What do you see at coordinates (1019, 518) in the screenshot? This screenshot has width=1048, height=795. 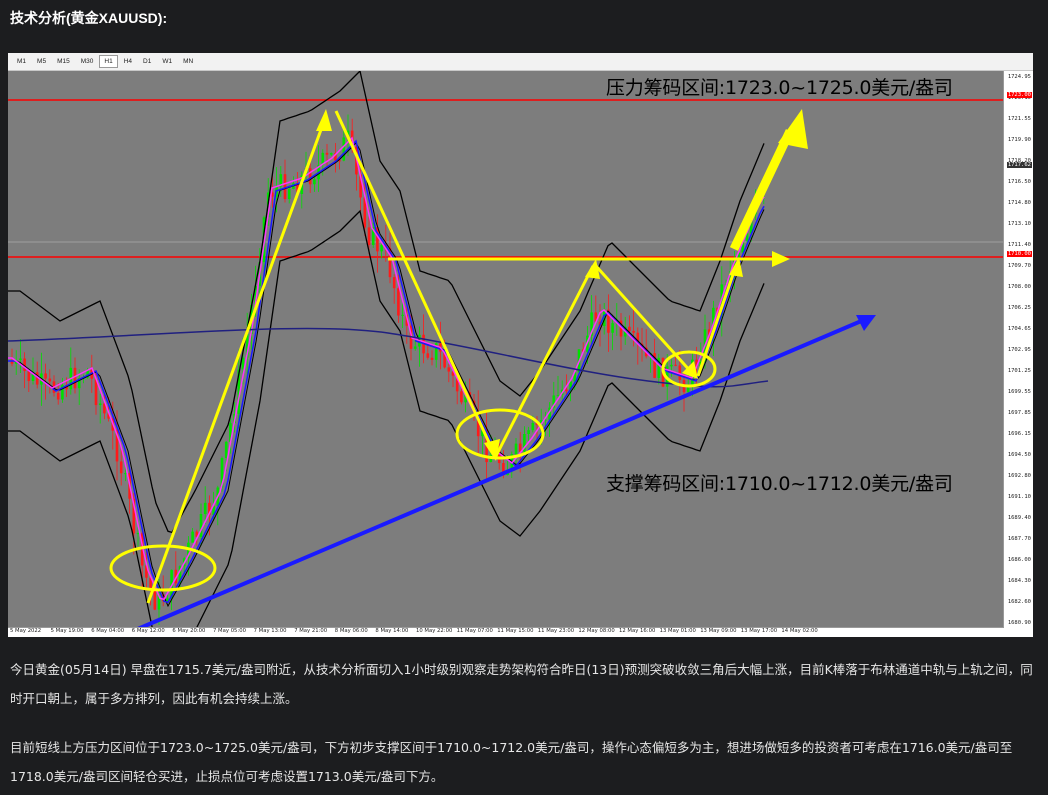 I see `price-tick-label: 1689.40` at bounding box center [1019, 518].